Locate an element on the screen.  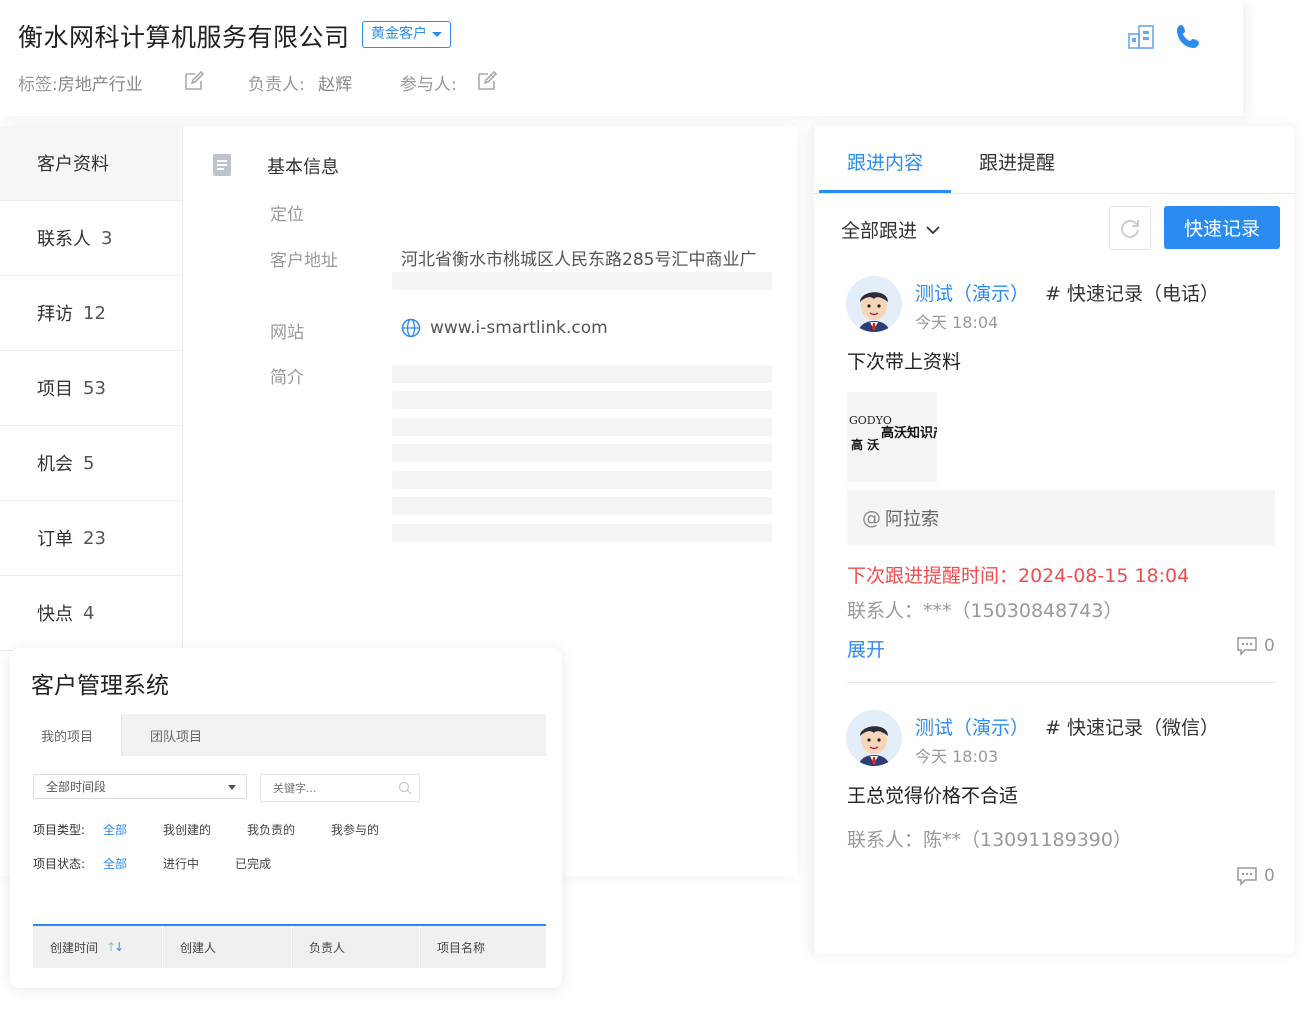
follow-tabs: 跟进内容 跟进提醒 is located at coordinates (1054, 160).